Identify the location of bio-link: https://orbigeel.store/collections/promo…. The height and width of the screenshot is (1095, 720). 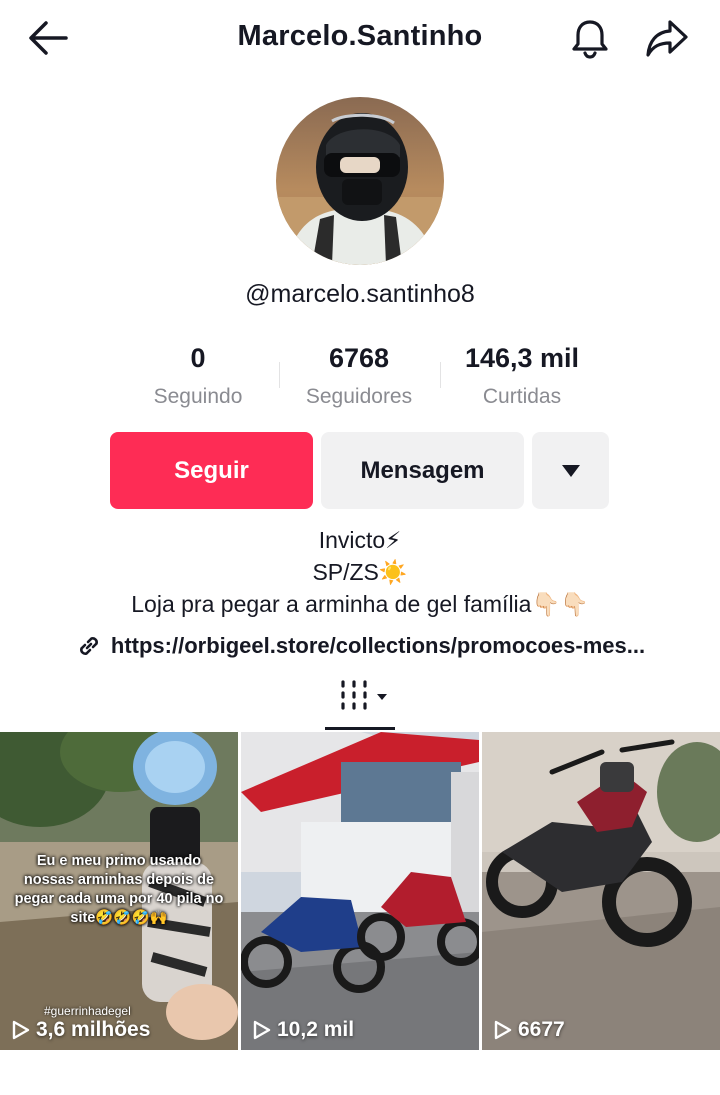
(360, 646).